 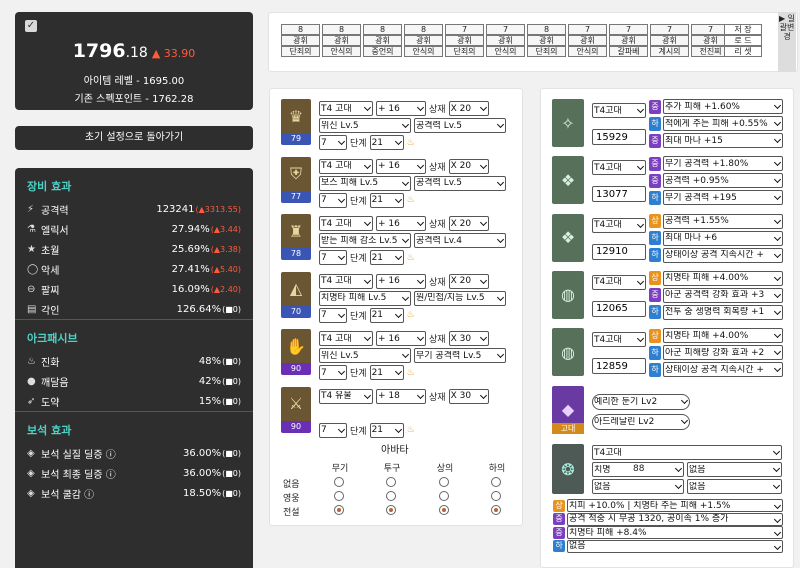 What do you see at coordinates (675, 505) in the screenshot?
I see `bracelet-effect-select: 치피 +10.0% | 치명타 주는 피해 +1.5%` at bounding box center [675, 505].